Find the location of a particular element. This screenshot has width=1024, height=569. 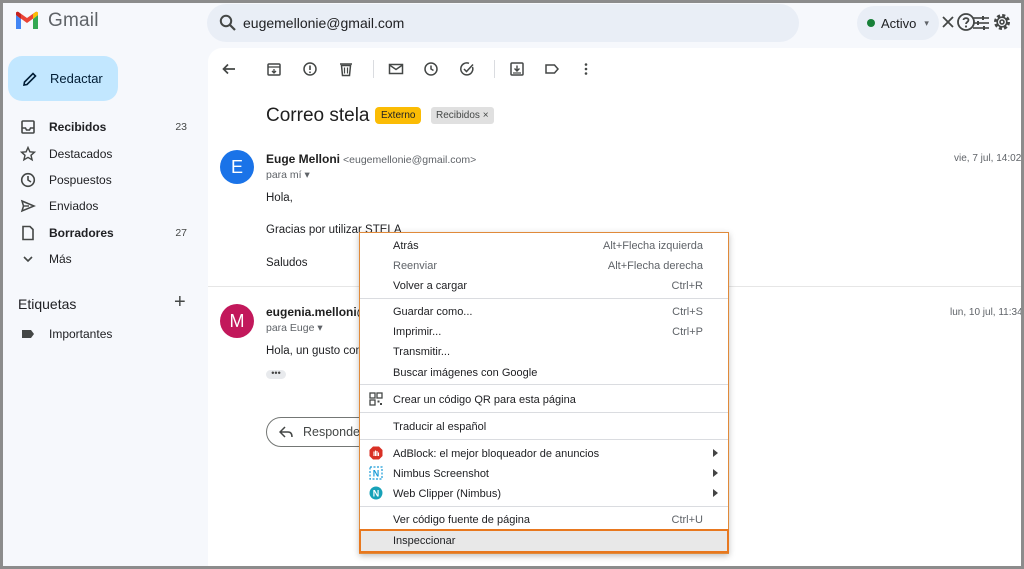

archive-icon is located at coordinates (274, 69).